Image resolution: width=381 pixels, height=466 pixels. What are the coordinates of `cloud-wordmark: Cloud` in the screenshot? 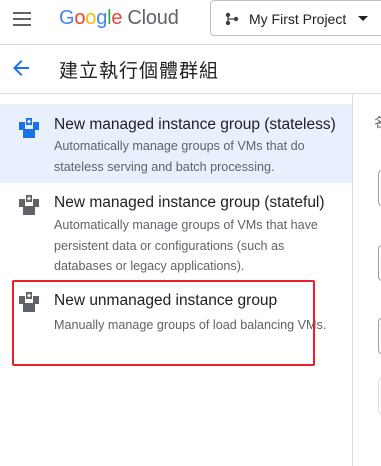 It's located at (153, 18).